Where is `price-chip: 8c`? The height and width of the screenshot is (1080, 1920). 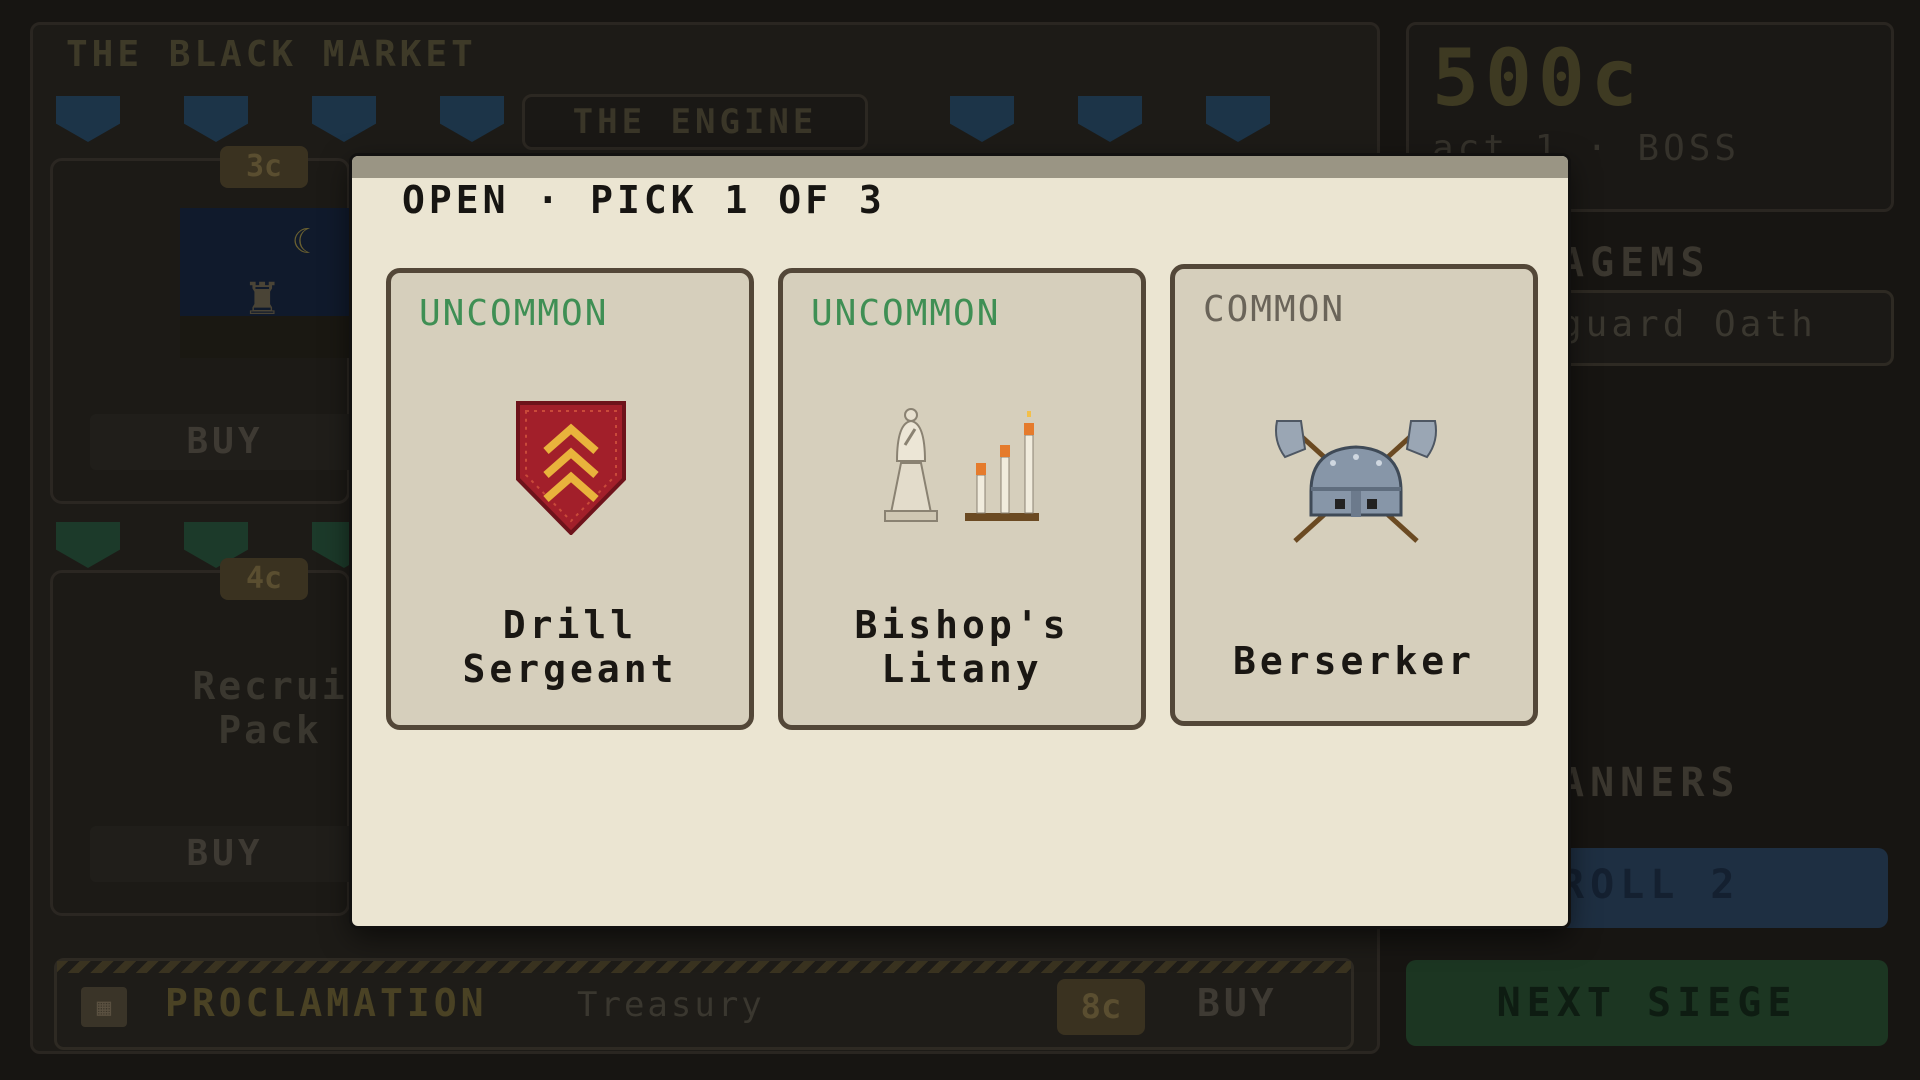
price-chip: 8c is located at coordinates (1101, 1007).